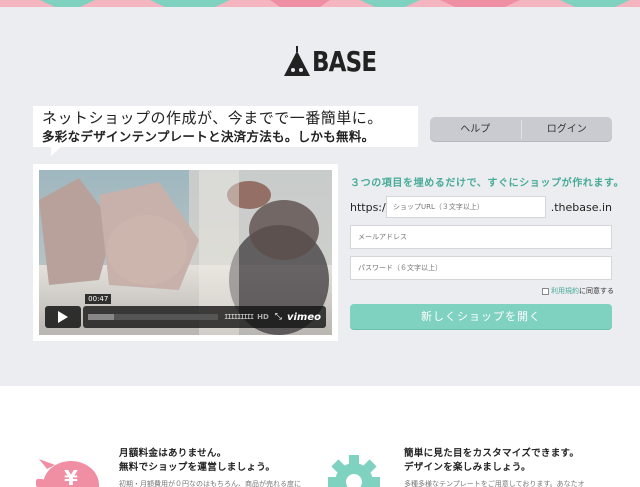 This screenshot has width=640, height=487. Describe the element at coordinates (492, 453) in the screenshot. I see `feature-title-1: 簡単に見た目をカスタマイズできます。` at that location.